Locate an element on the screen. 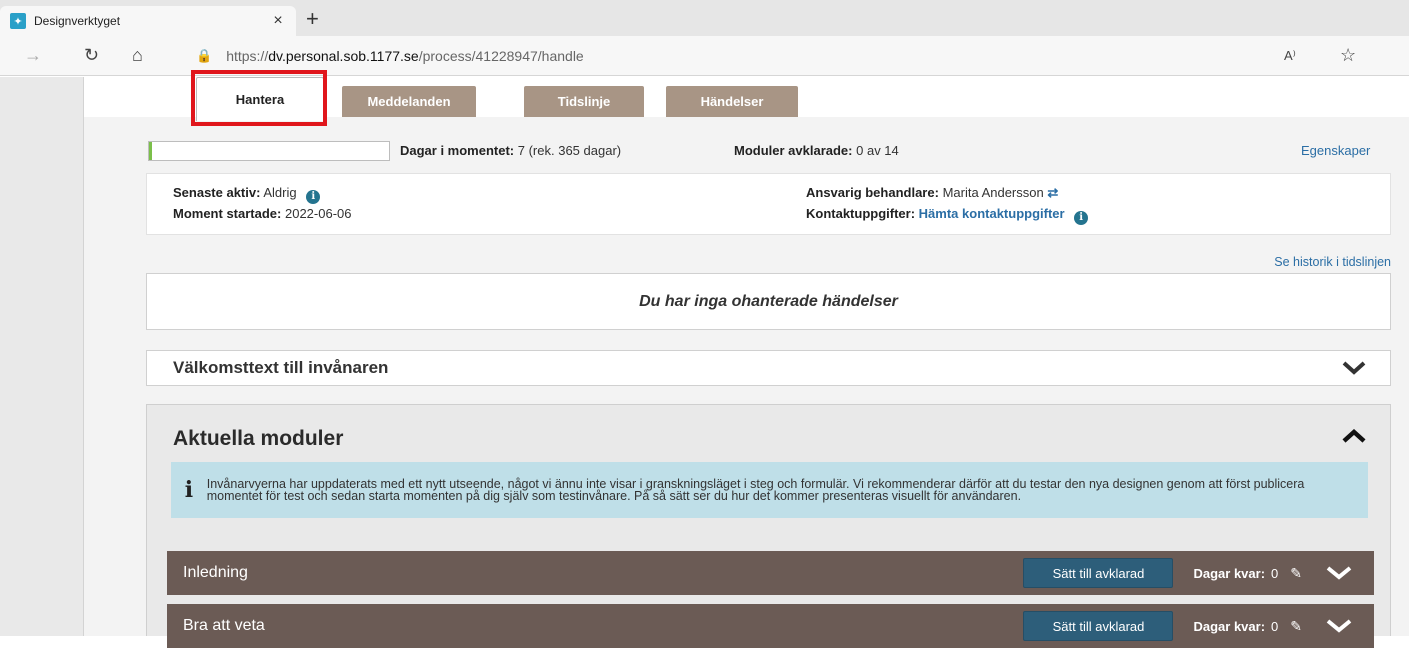 The image size is (1409, 648). lock-icon: 🔒 is located at coordinates (204, 55).